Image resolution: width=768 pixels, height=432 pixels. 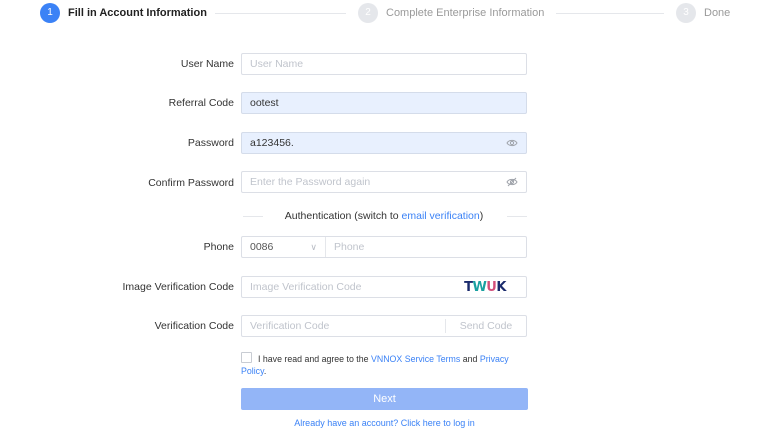 I want to click on agree-suffix: ., so click(x=265, y=371).